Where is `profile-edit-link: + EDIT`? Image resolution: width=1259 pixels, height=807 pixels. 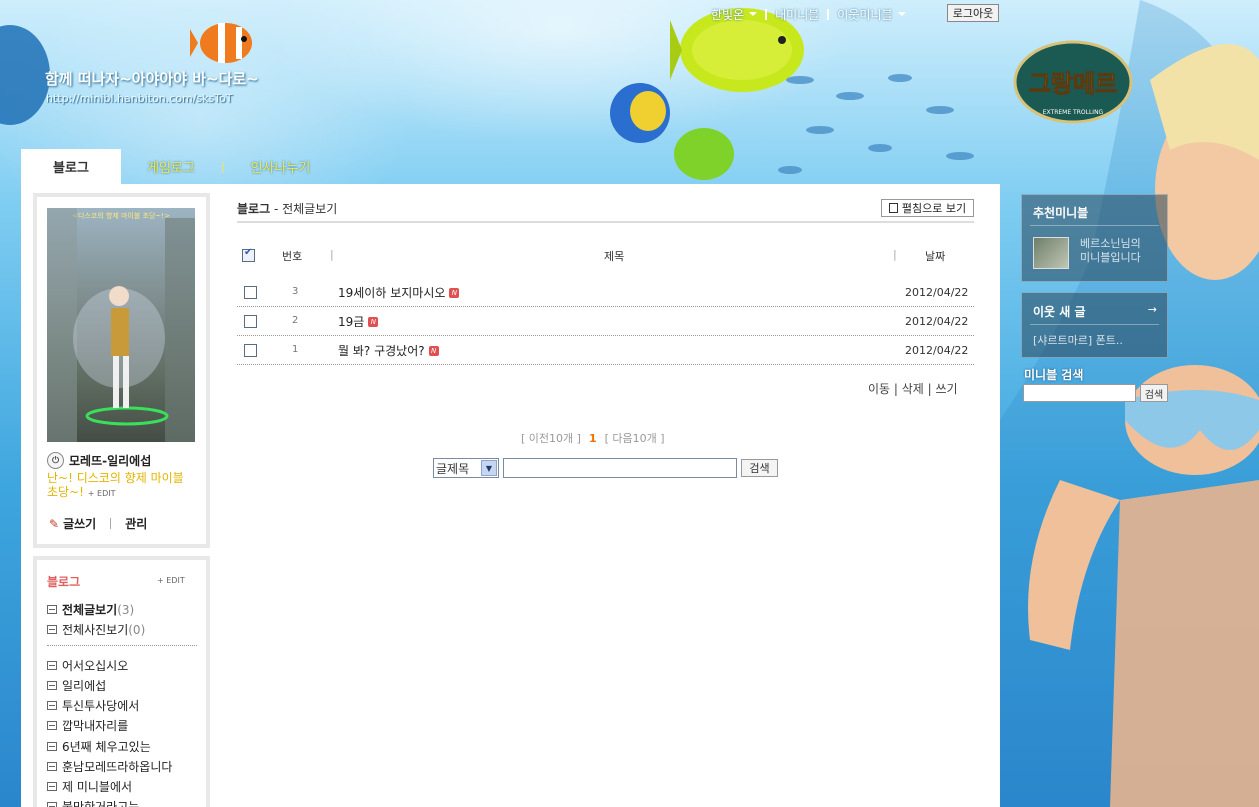 profile-edit-link: + EDIT is located at coordinates (102, 493).